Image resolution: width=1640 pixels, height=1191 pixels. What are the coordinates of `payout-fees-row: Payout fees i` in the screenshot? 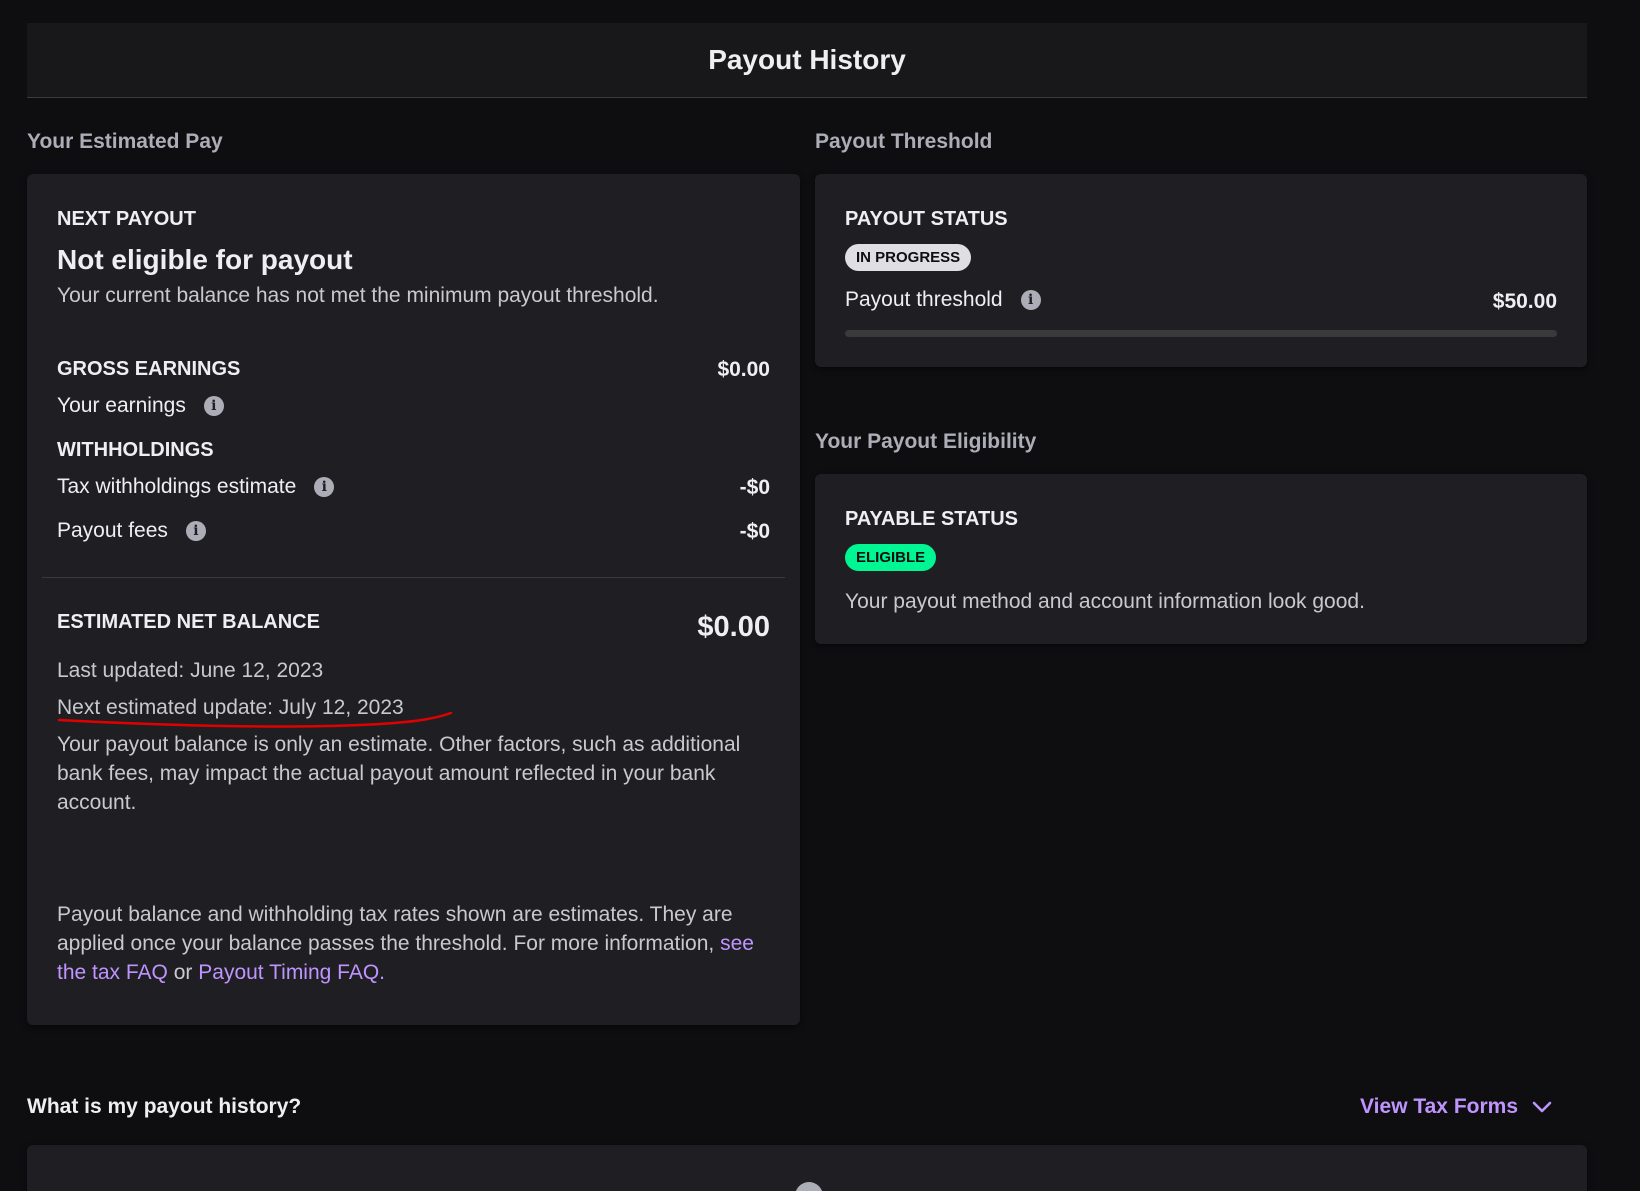 It's located at (131, 531).